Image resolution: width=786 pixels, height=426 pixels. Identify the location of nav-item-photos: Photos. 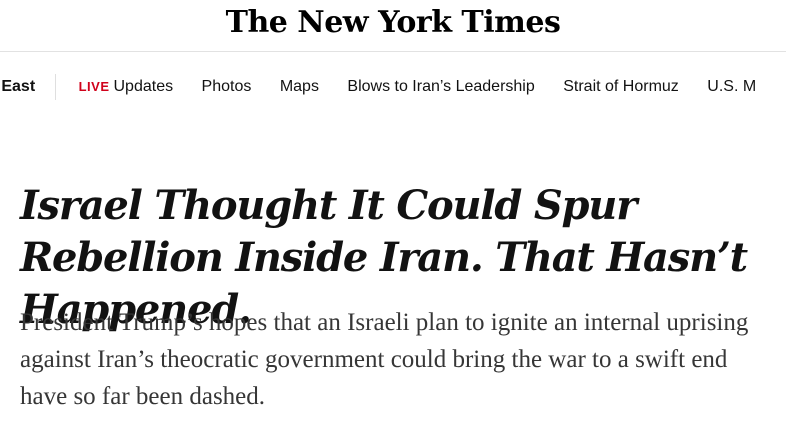
(227, 87).